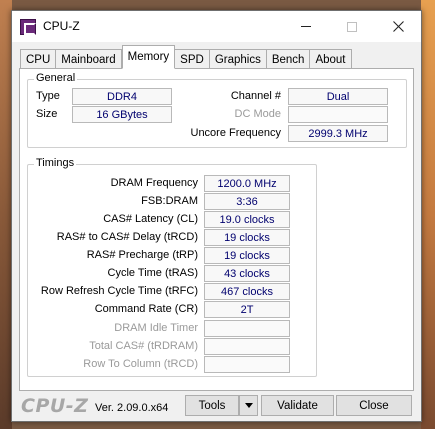  I want to click on size-label: Size, so click(47, 114).